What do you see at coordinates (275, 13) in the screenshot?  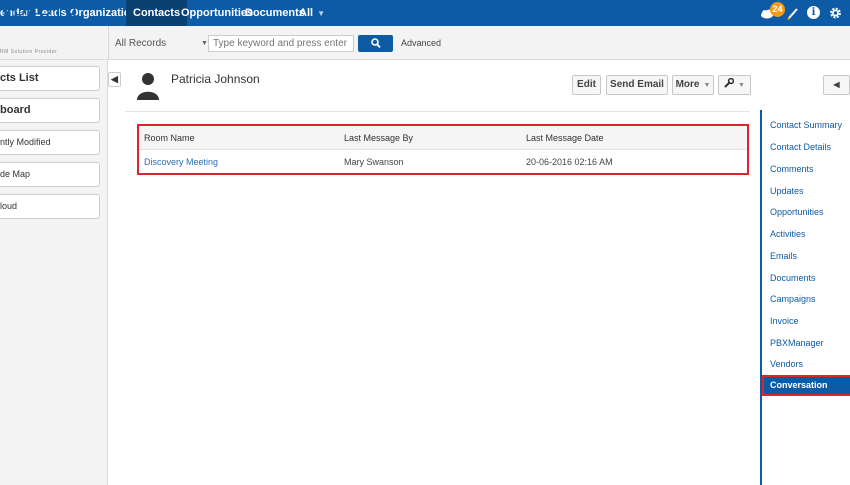 I see `nav-documents: Documents` at bounding box center [275, 13].